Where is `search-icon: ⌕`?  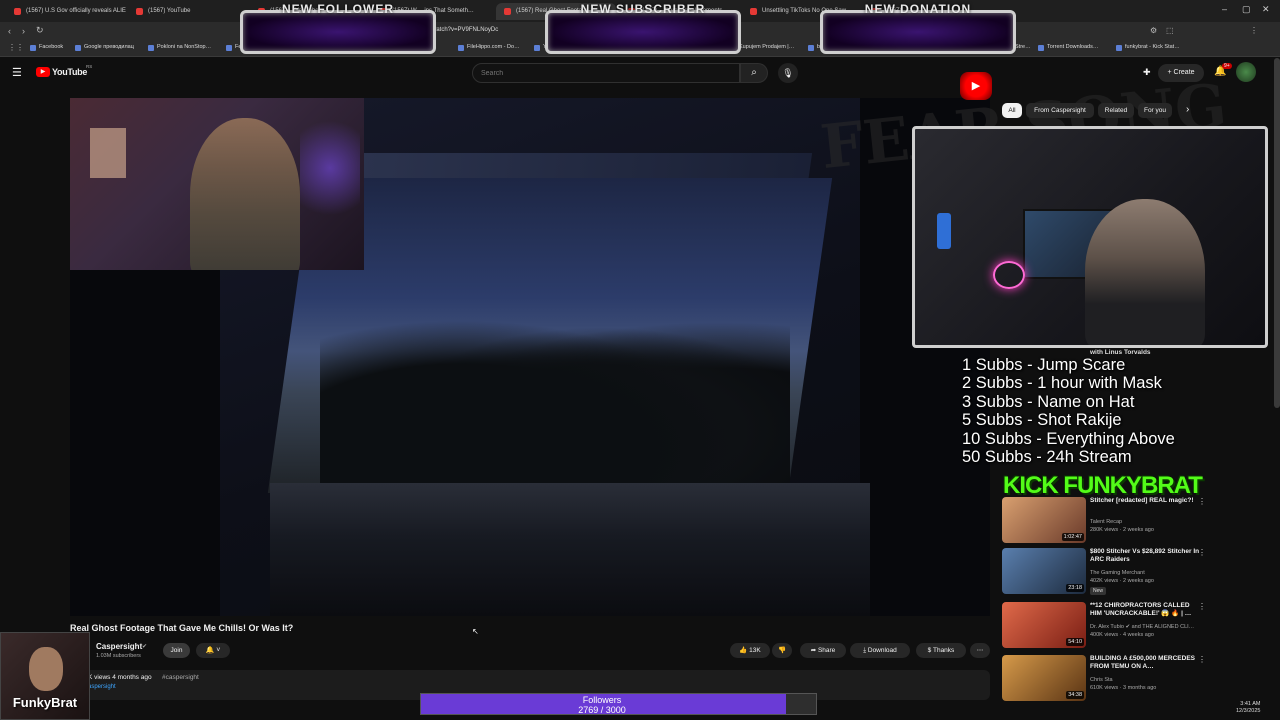
search-icon: ⌕ is located at coordinates (754, 72).